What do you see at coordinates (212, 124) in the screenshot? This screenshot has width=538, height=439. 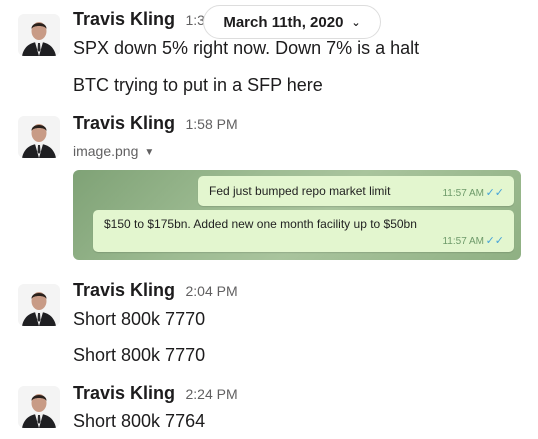 I see `message-timestamp: 1:58 PM` at bounding box center [212, 124].